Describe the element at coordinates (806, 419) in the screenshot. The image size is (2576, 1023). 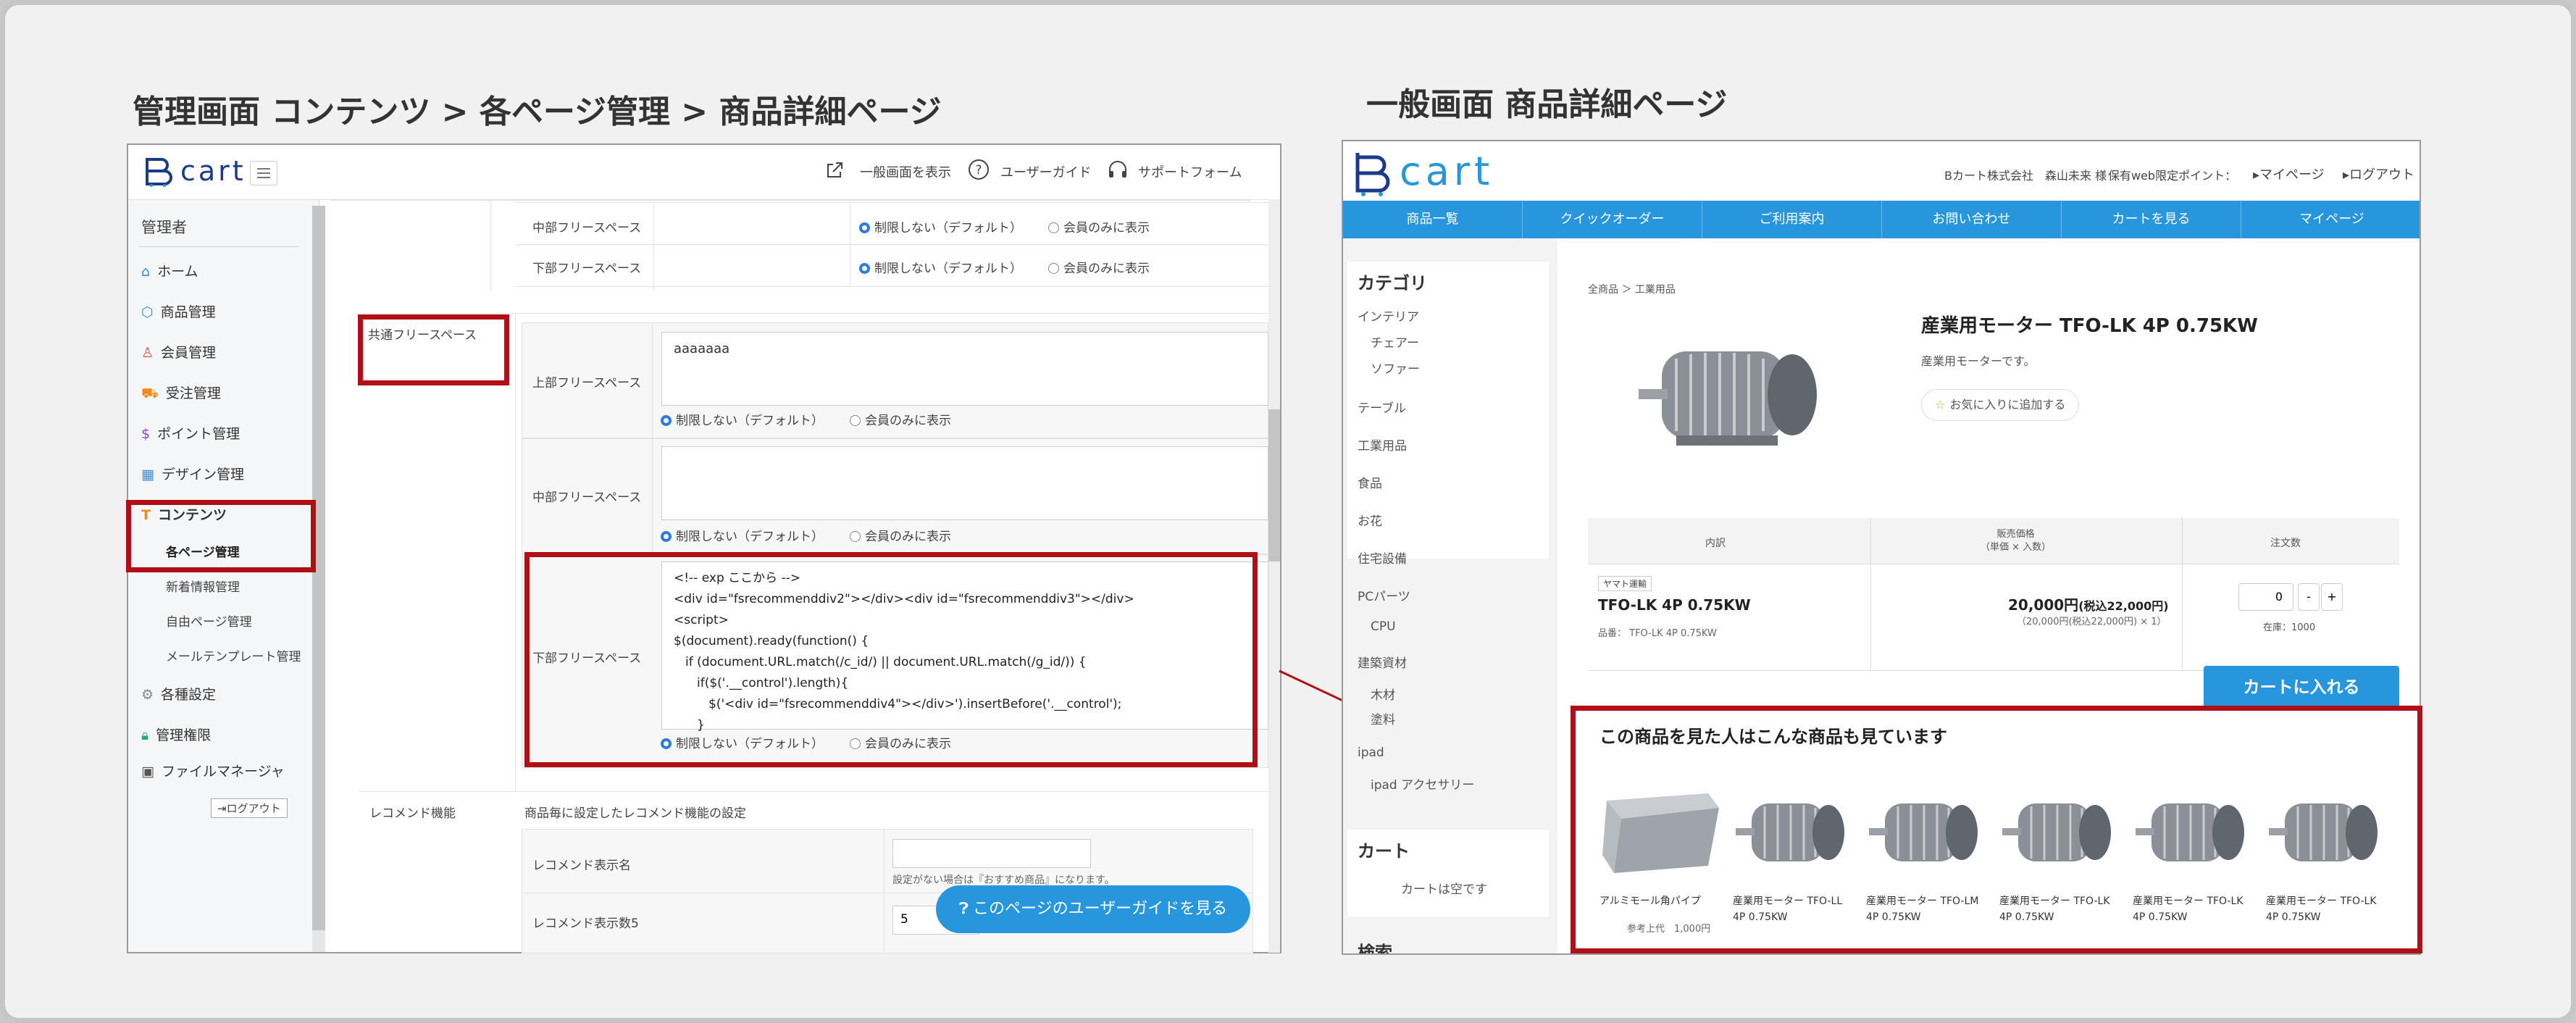
I see `radio-group-top: 制限しない（デフォルト） 会員のみに表示` at that location.